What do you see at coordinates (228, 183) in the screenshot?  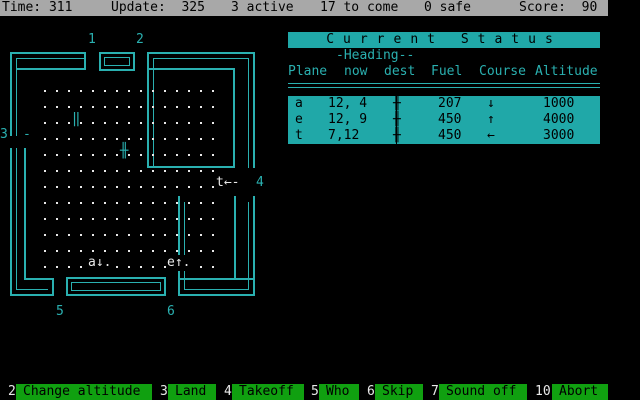 I see `plane-t: t←-` at bounding box center [228, 183].